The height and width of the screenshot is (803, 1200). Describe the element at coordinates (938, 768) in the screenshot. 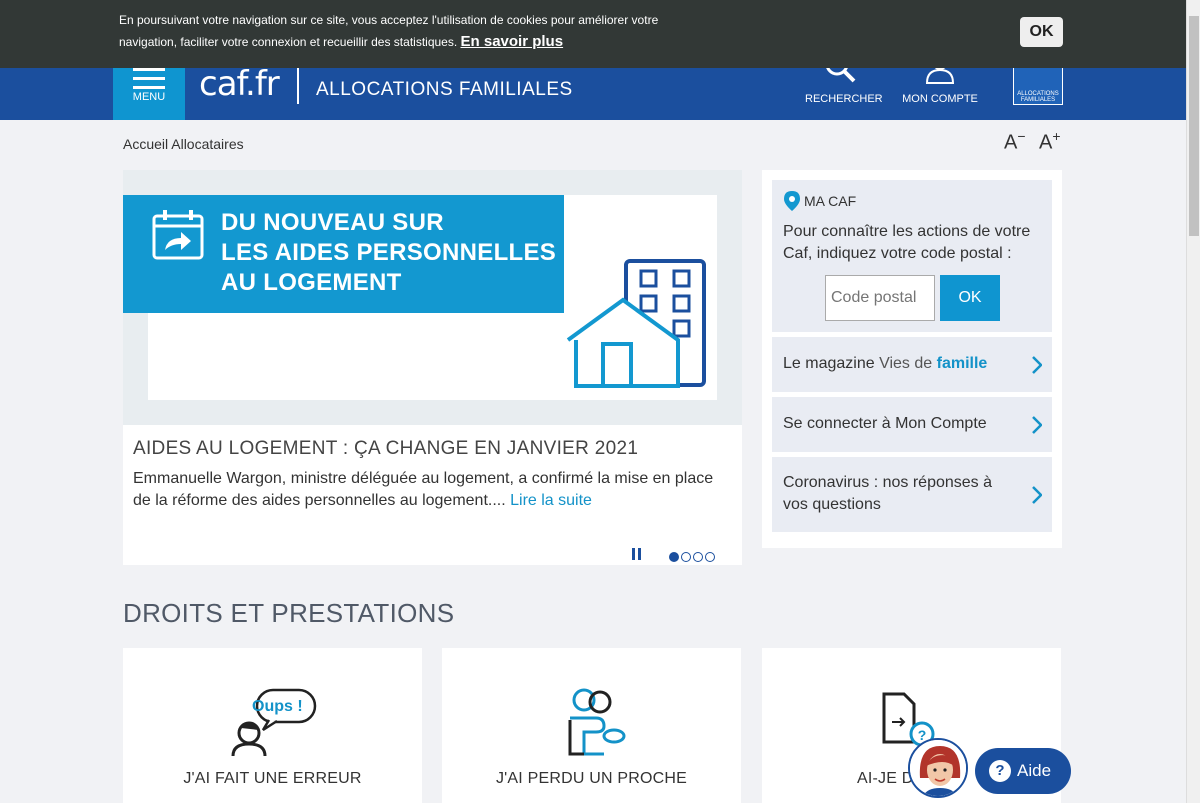

I see `assistant-avatar` at that location.